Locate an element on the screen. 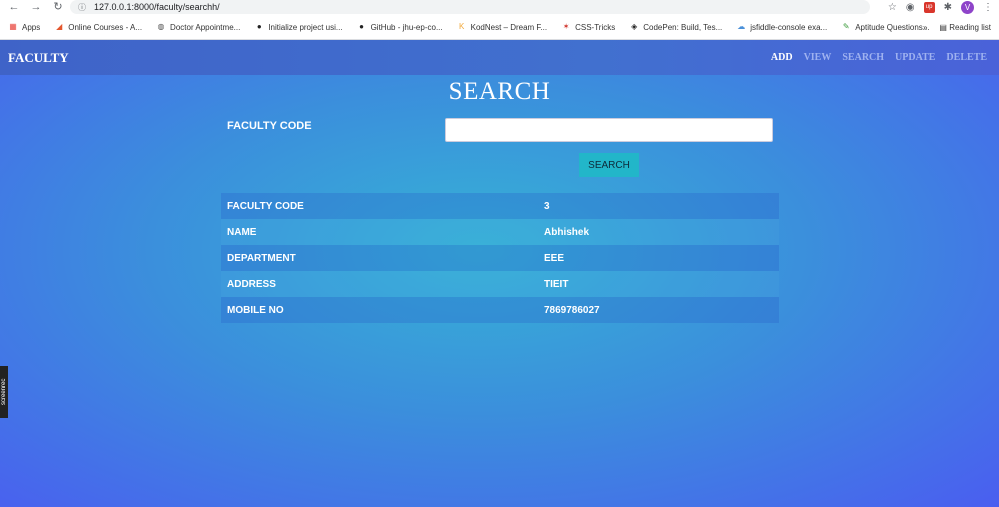 This screenshot has width=999, height=507. nav-link-add: ADD is located at coordinates (782, 57).